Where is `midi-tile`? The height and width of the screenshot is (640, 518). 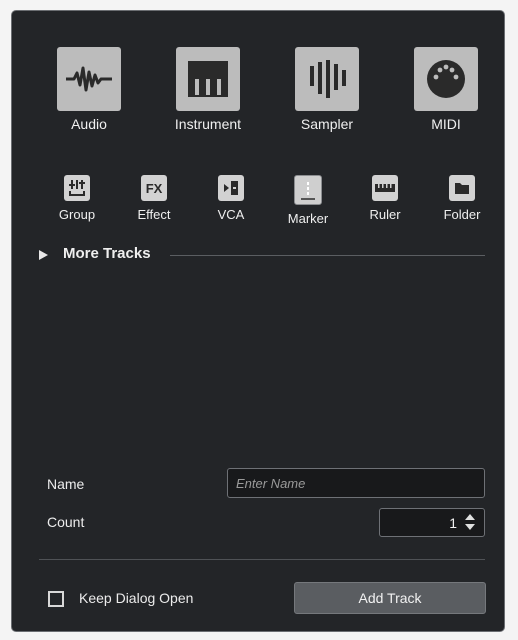 midi-tile is located at coordinates (446, 79).